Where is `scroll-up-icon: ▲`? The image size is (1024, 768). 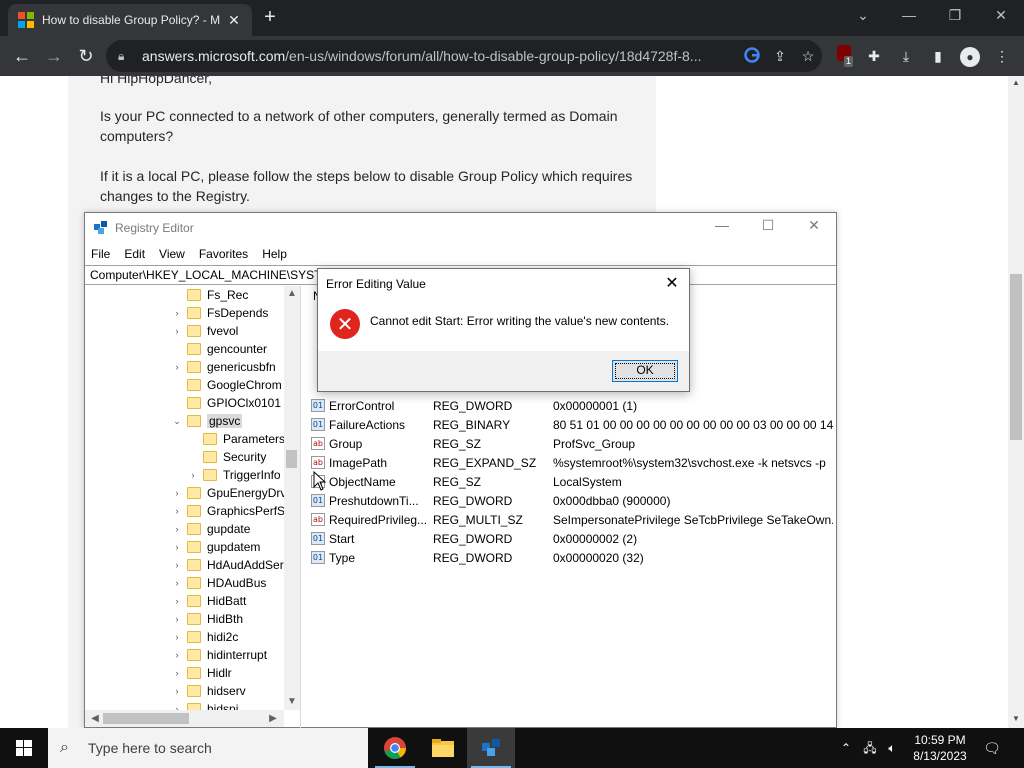 scroll-up-icon: ▲ is located at coordinates (1016, 82).